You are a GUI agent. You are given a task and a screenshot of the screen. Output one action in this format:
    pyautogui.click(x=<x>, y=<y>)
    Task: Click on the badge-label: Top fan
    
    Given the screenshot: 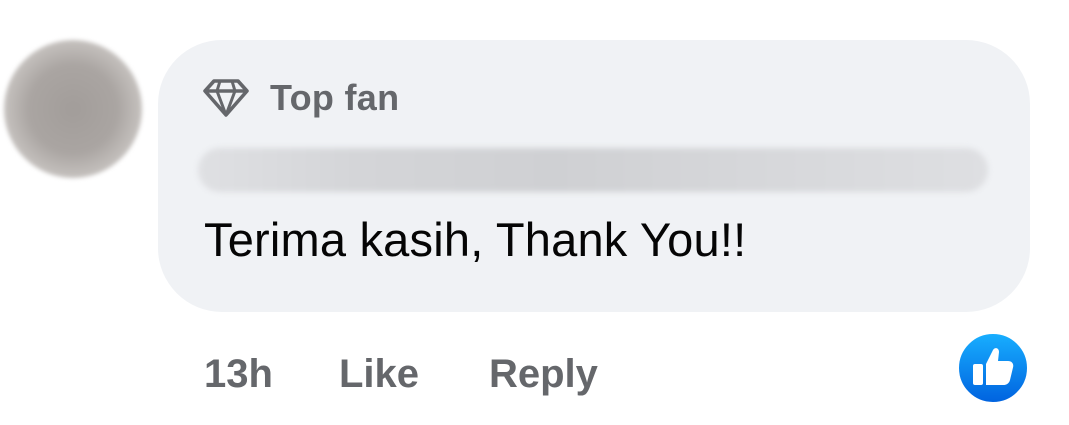 What is the action you would take?
    pyautogui.click(x=335, y=97)
    